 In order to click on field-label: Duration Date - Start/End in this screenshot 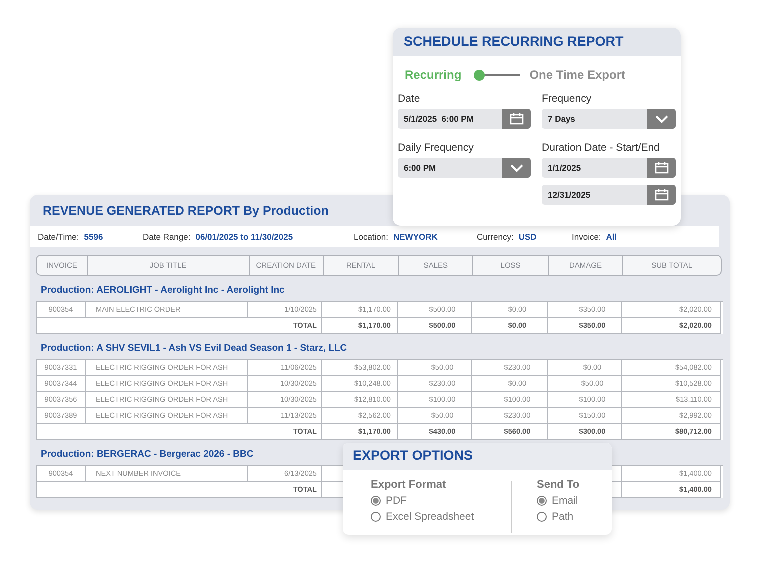, I will do `click(601, 148)`.